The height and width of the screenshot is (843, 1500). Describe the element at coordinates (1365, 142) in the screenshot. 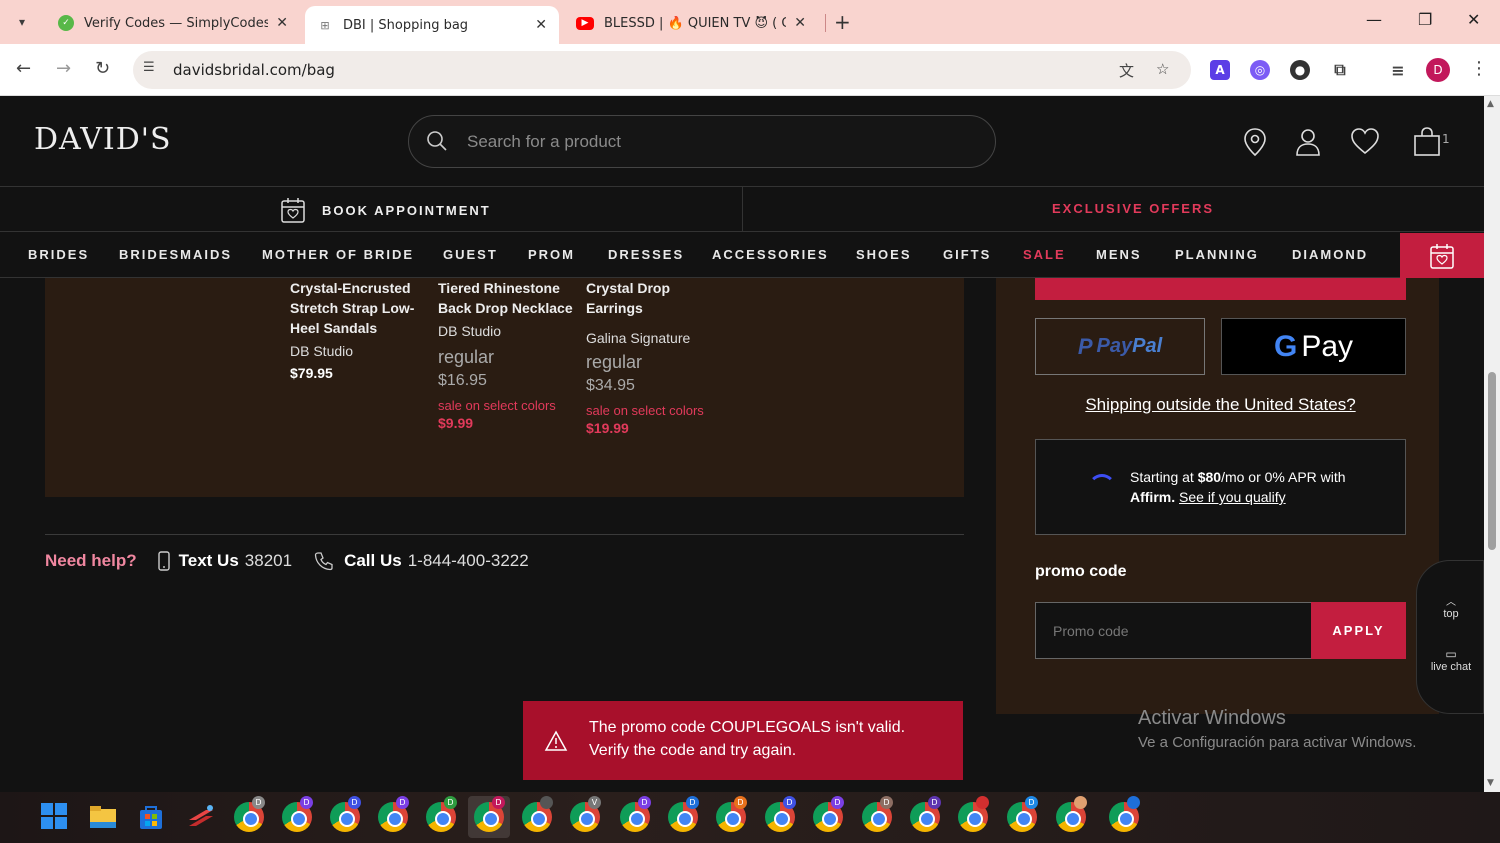

I see `wishlist-heart-icon` at that location.